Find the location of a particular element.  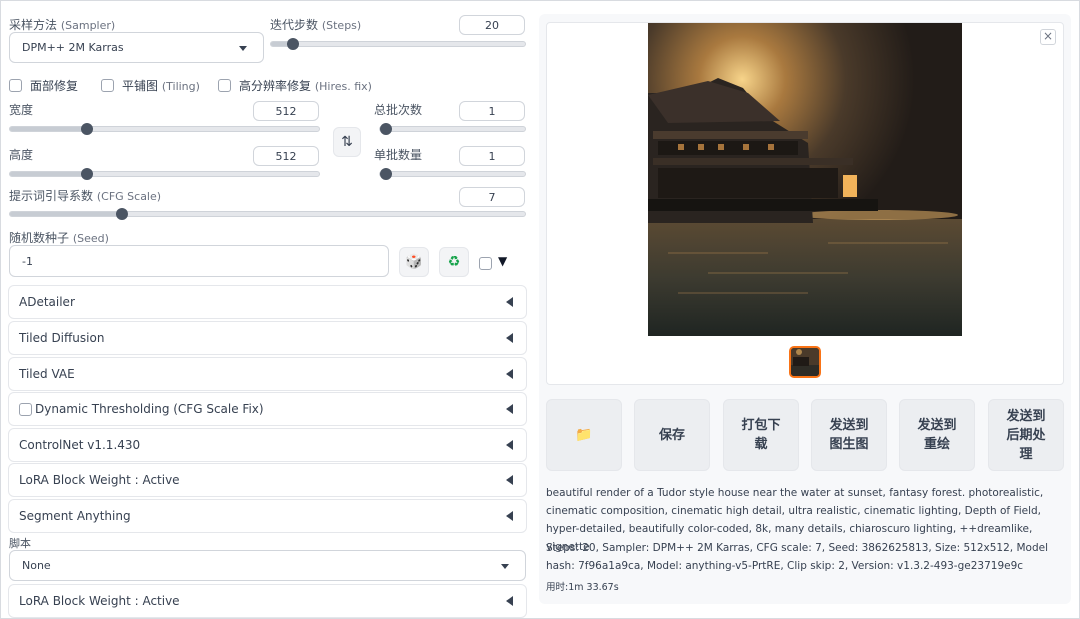

height-slider-thumb is located at coordinates (87, 174).